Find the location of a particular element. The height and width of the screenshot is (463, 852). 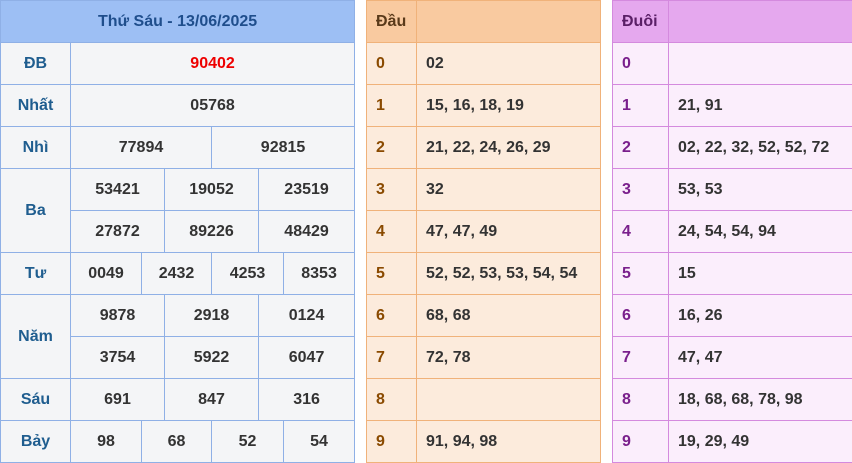

prize-value: 27872 is located at coordinates (117, 231).